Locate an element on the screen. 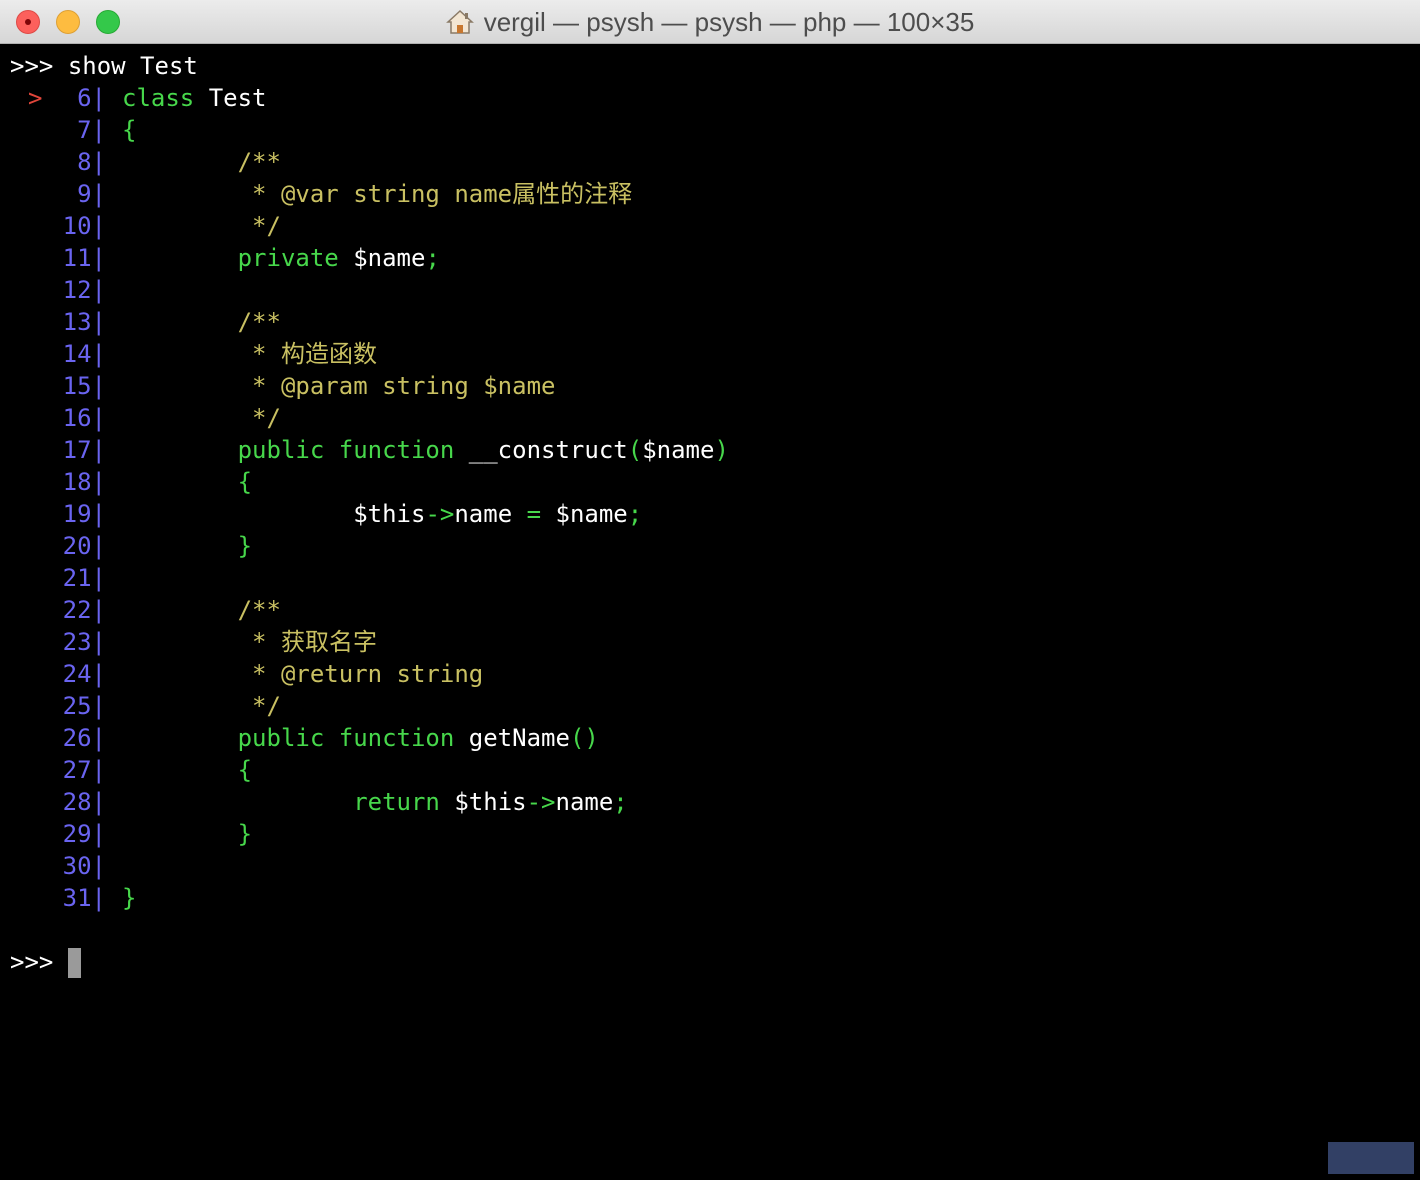 The height and width of the screenshot is (1180, 1420). gutter: 25| is located at coordinates (56, 706).